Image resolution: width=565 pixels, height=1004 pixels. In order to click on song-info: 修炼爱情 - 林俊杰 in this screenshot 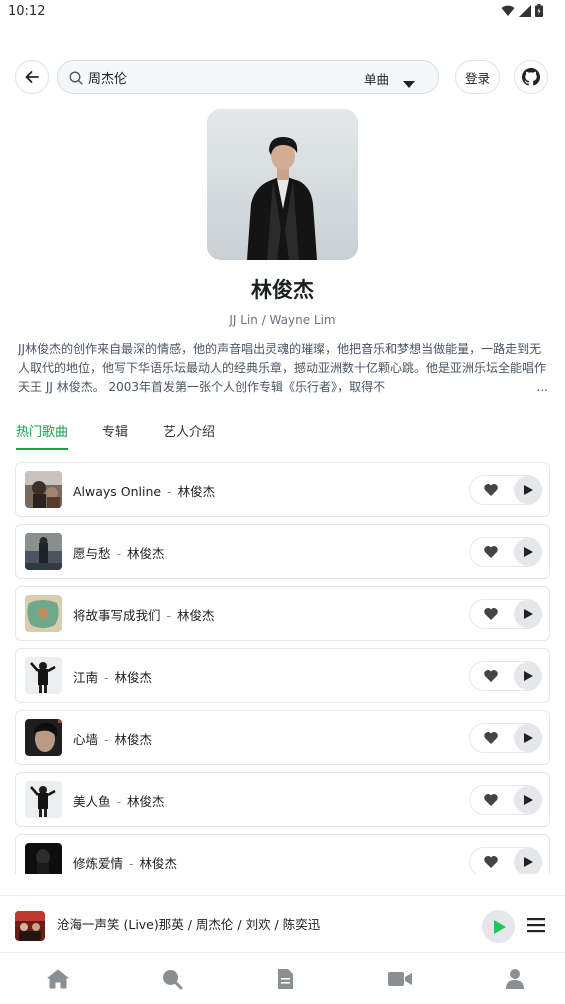, I will do `click(125, 862)`.